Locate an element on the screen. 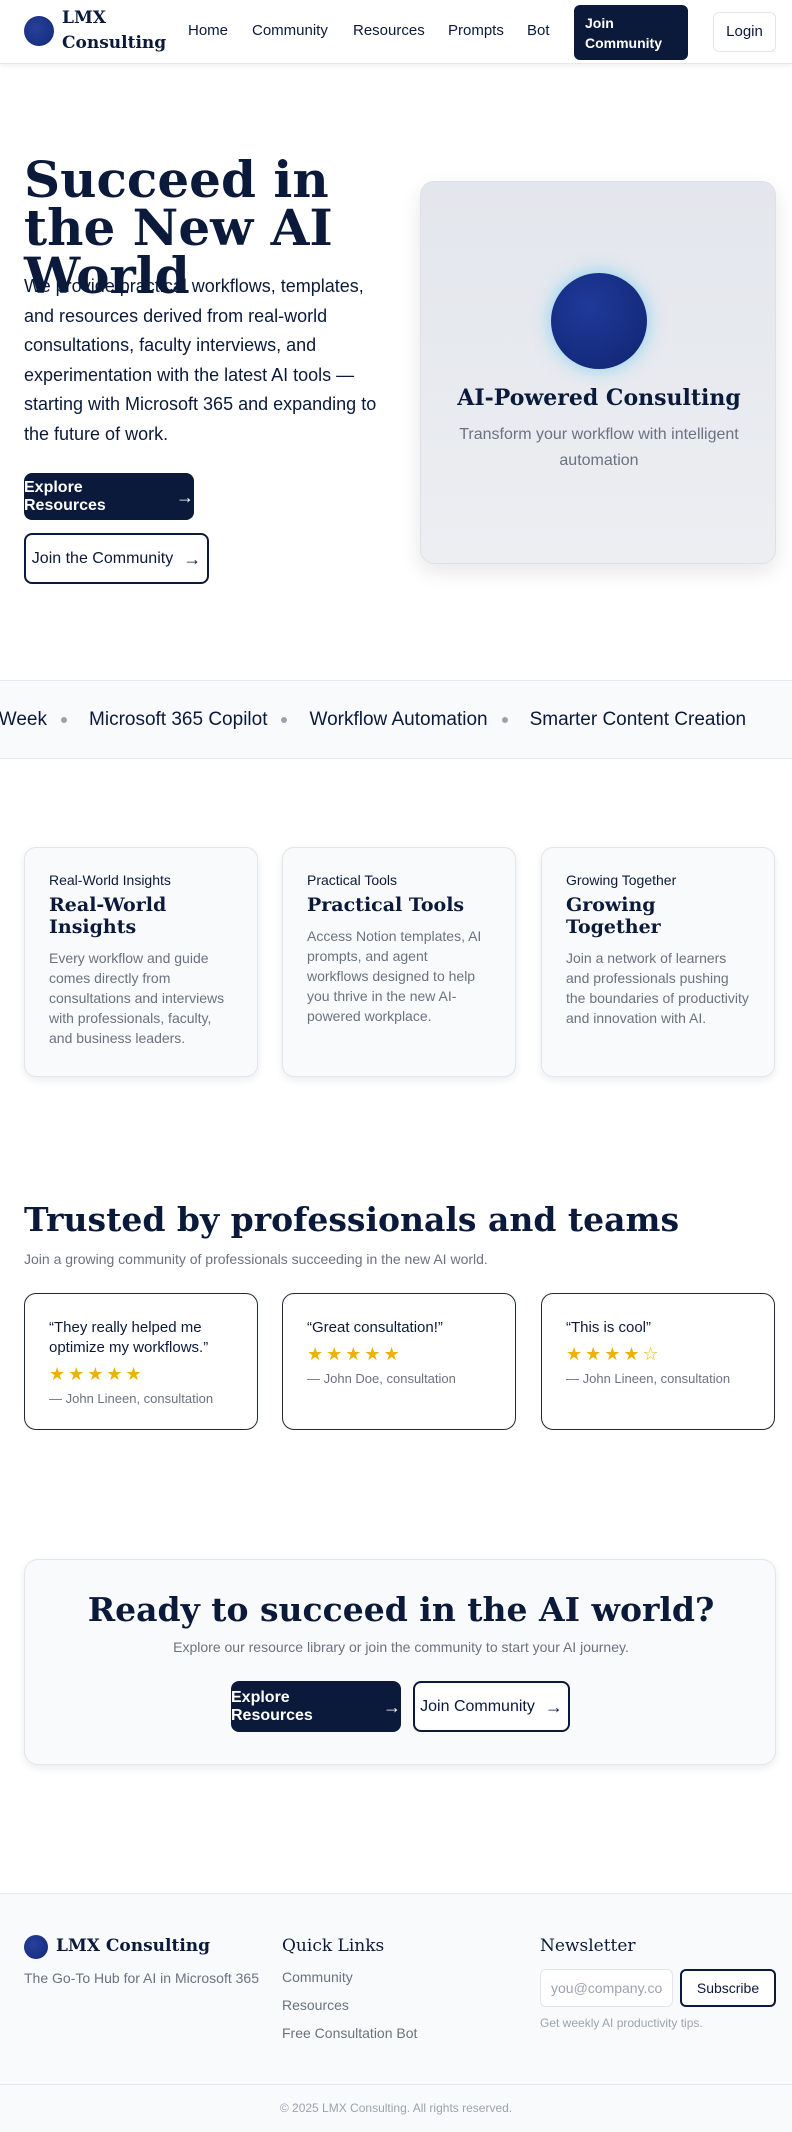 The image size is (792, 2132). feature-title: Growing Together is located at coordinates (613, 916).